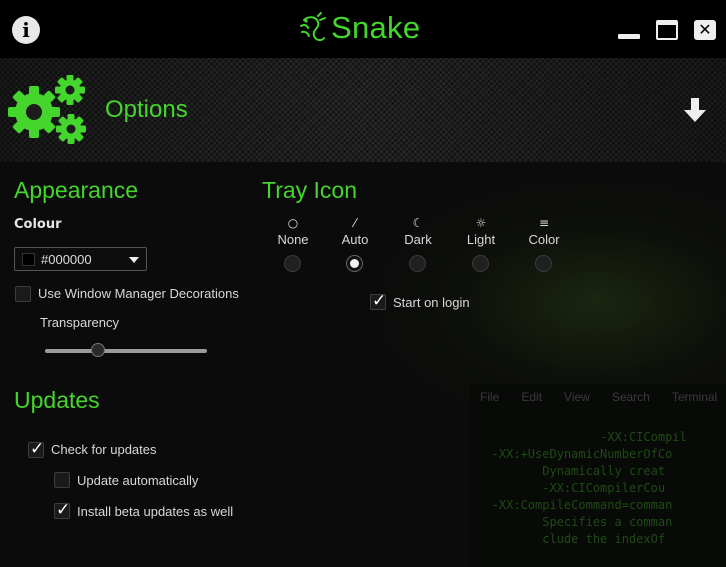  I want to click on terminal-menu-item: Terminal, so click(694, 397).